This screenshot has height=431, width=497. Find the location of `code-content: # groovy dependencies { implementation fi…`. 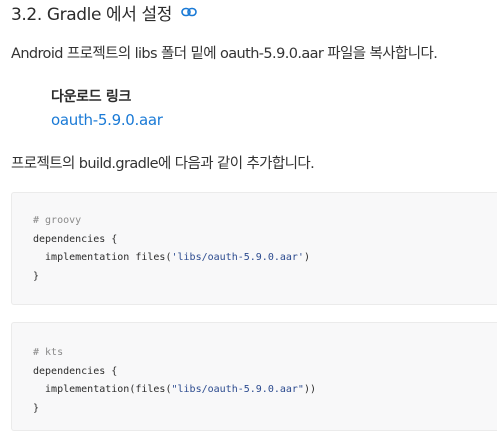

code-content: # groovy dependencies { implementation fi… is located at coordinates (171, 249).